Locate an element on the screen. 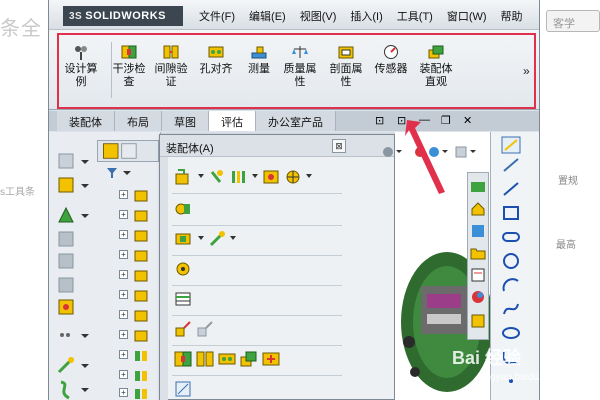 This screenshot has height=400, width=600. move-component-icon is located at coordinates (293, 177).